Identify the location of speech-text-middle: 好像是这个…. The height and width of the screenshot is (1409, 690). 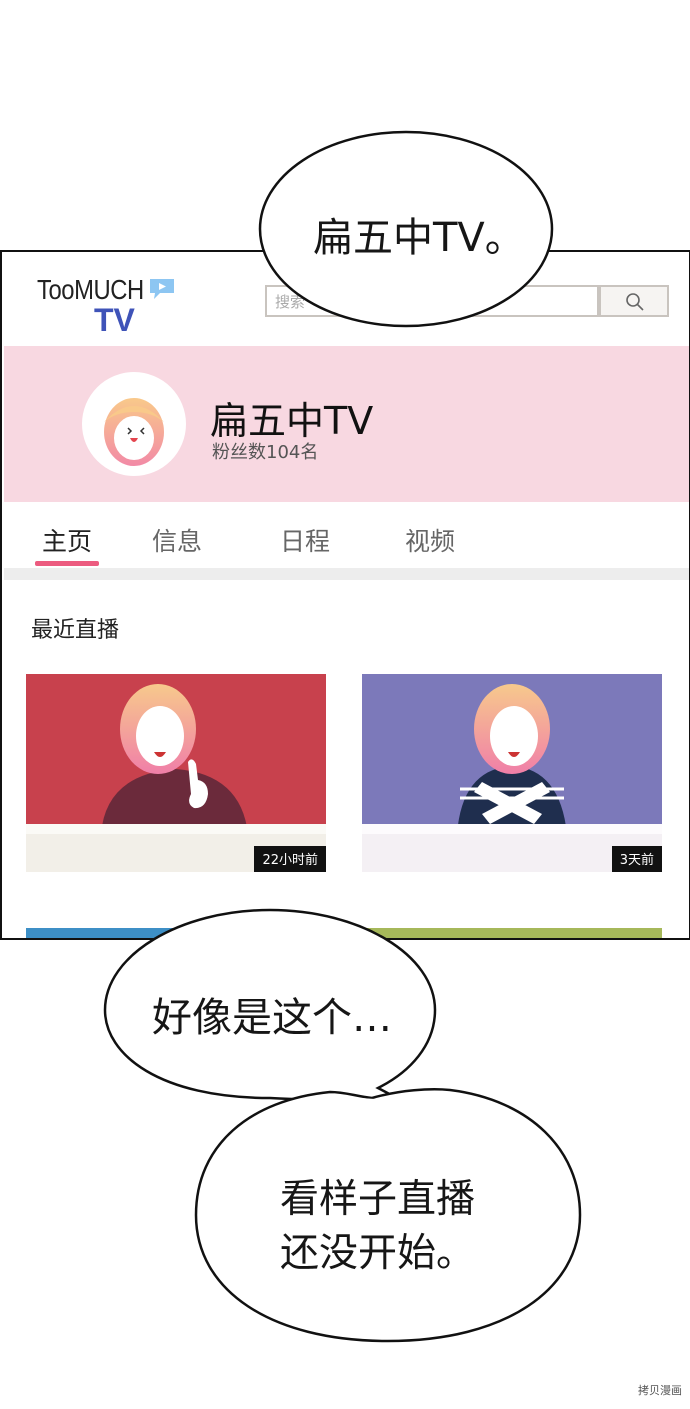
(272, 1018).